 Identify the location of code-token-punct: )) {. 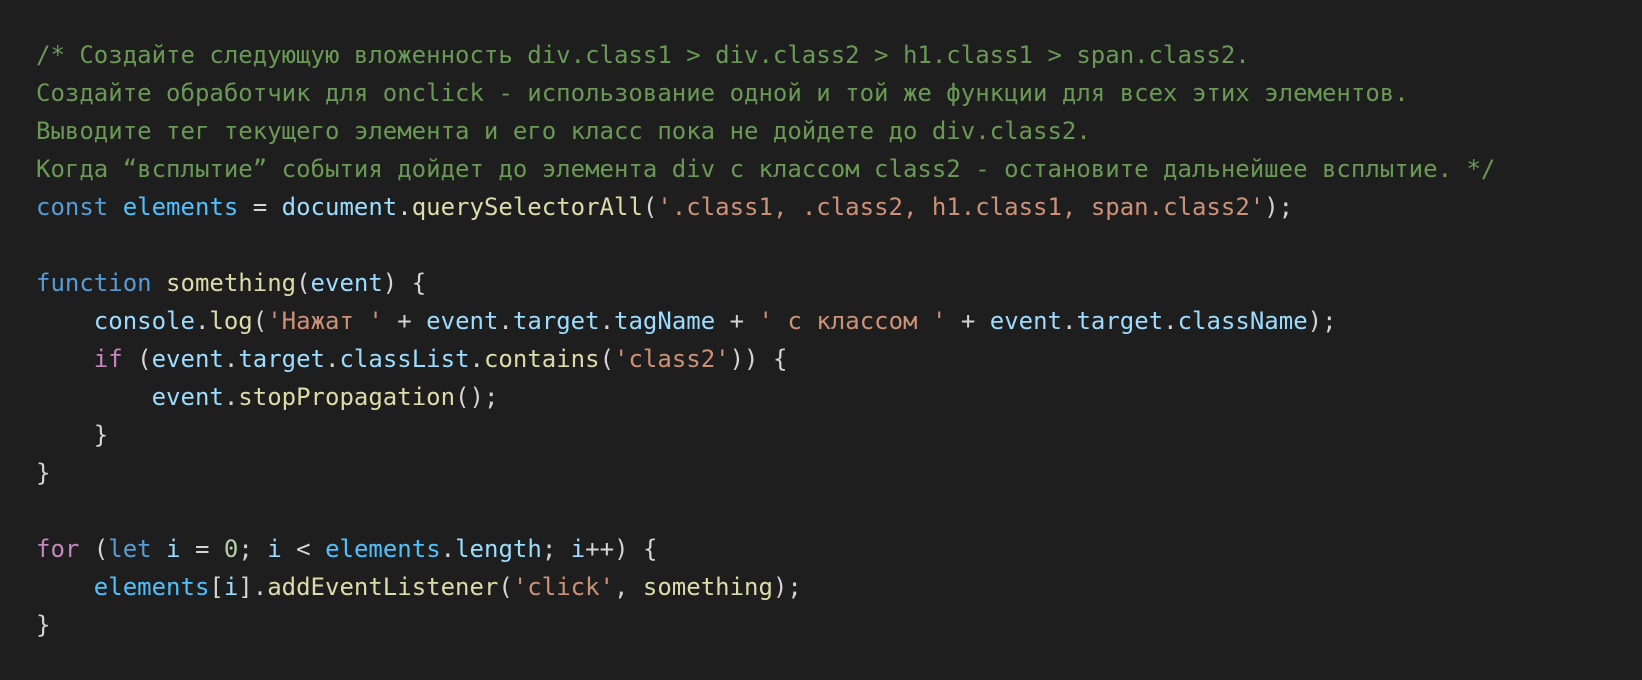
(758, 359).